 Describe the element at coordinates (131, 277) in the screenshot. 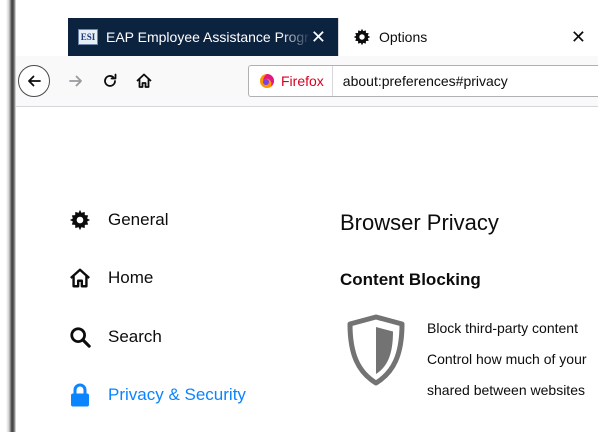

I see `sidebar-item-label: Home` at that location.